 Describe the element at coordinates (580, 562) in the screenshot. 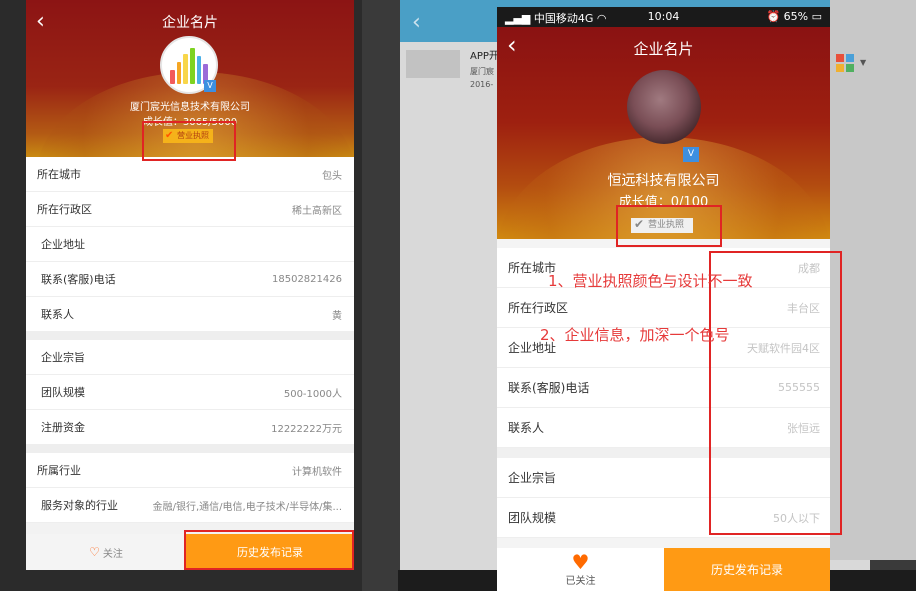

I see `heart-filled-icon: ♥` at that location.